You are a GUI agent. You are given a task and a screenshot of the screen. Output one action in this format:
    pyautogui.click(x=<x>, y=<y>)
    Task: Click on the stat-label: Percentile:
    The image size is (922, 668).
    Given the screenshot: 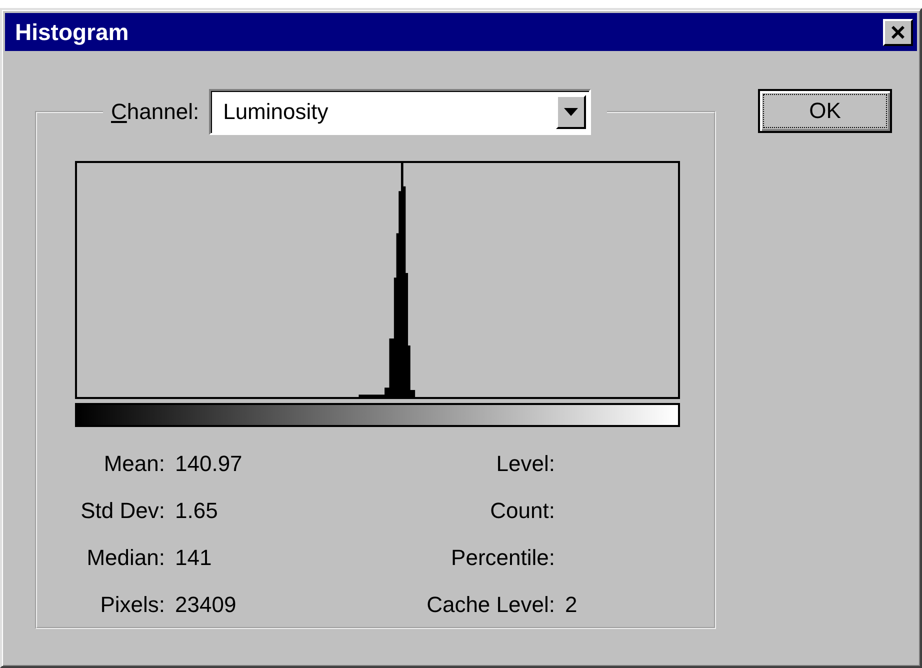 What is the action you would take?
    pyautogui.click(x=502, y=558)
    